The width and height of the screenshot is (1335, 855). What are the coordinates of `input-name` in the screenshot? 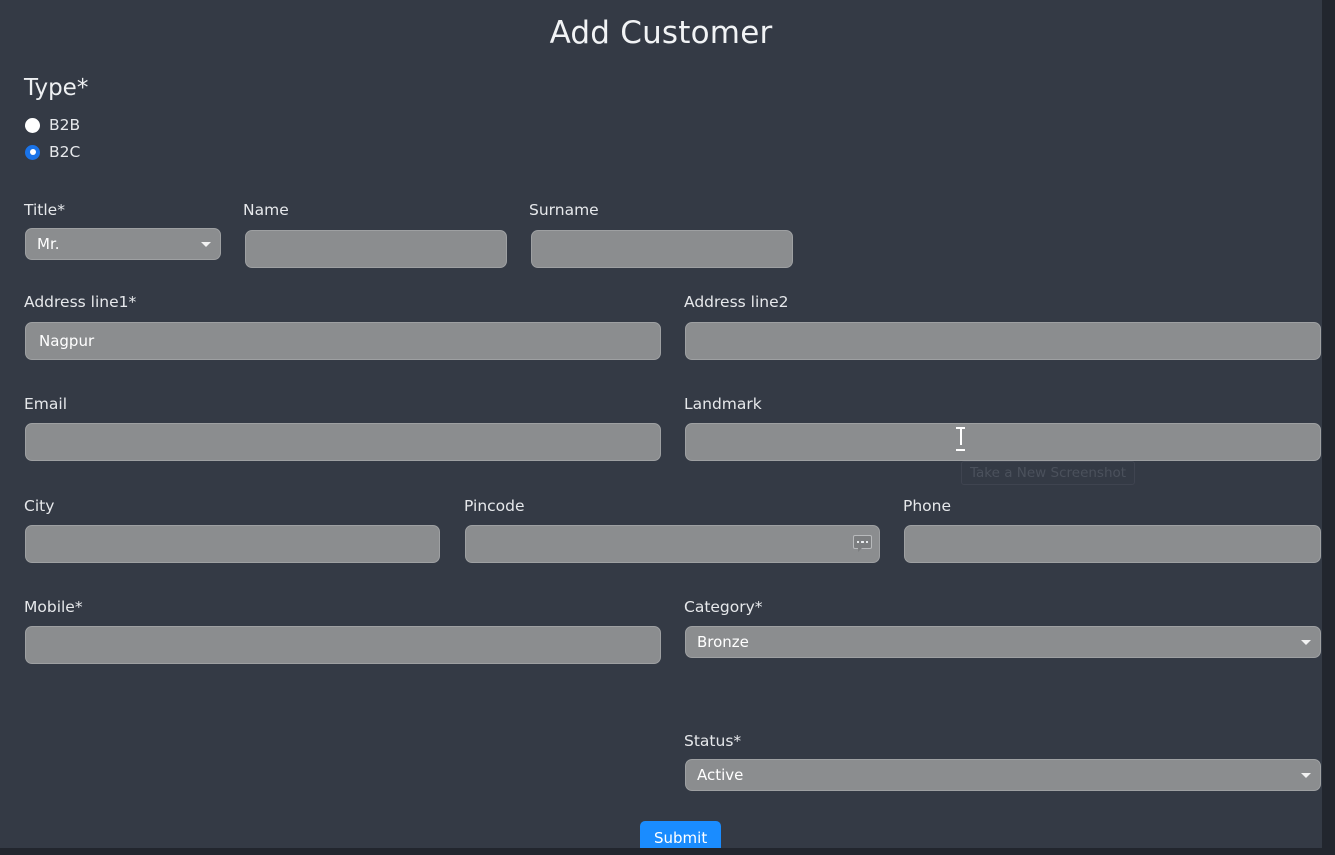 It's located at (376, 249).